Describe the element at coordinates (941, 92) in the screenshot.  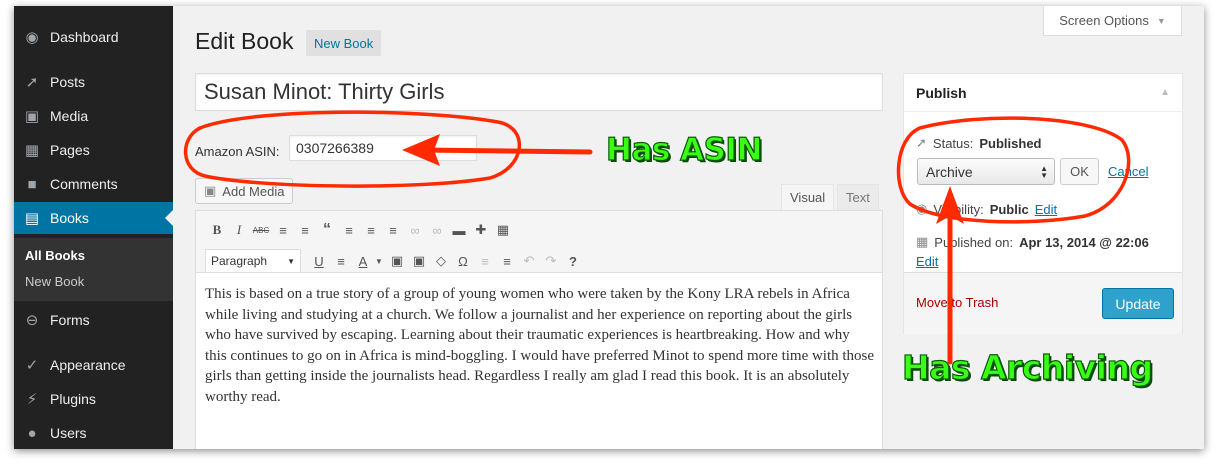
I see `publish-box-title: Publish` at that location.